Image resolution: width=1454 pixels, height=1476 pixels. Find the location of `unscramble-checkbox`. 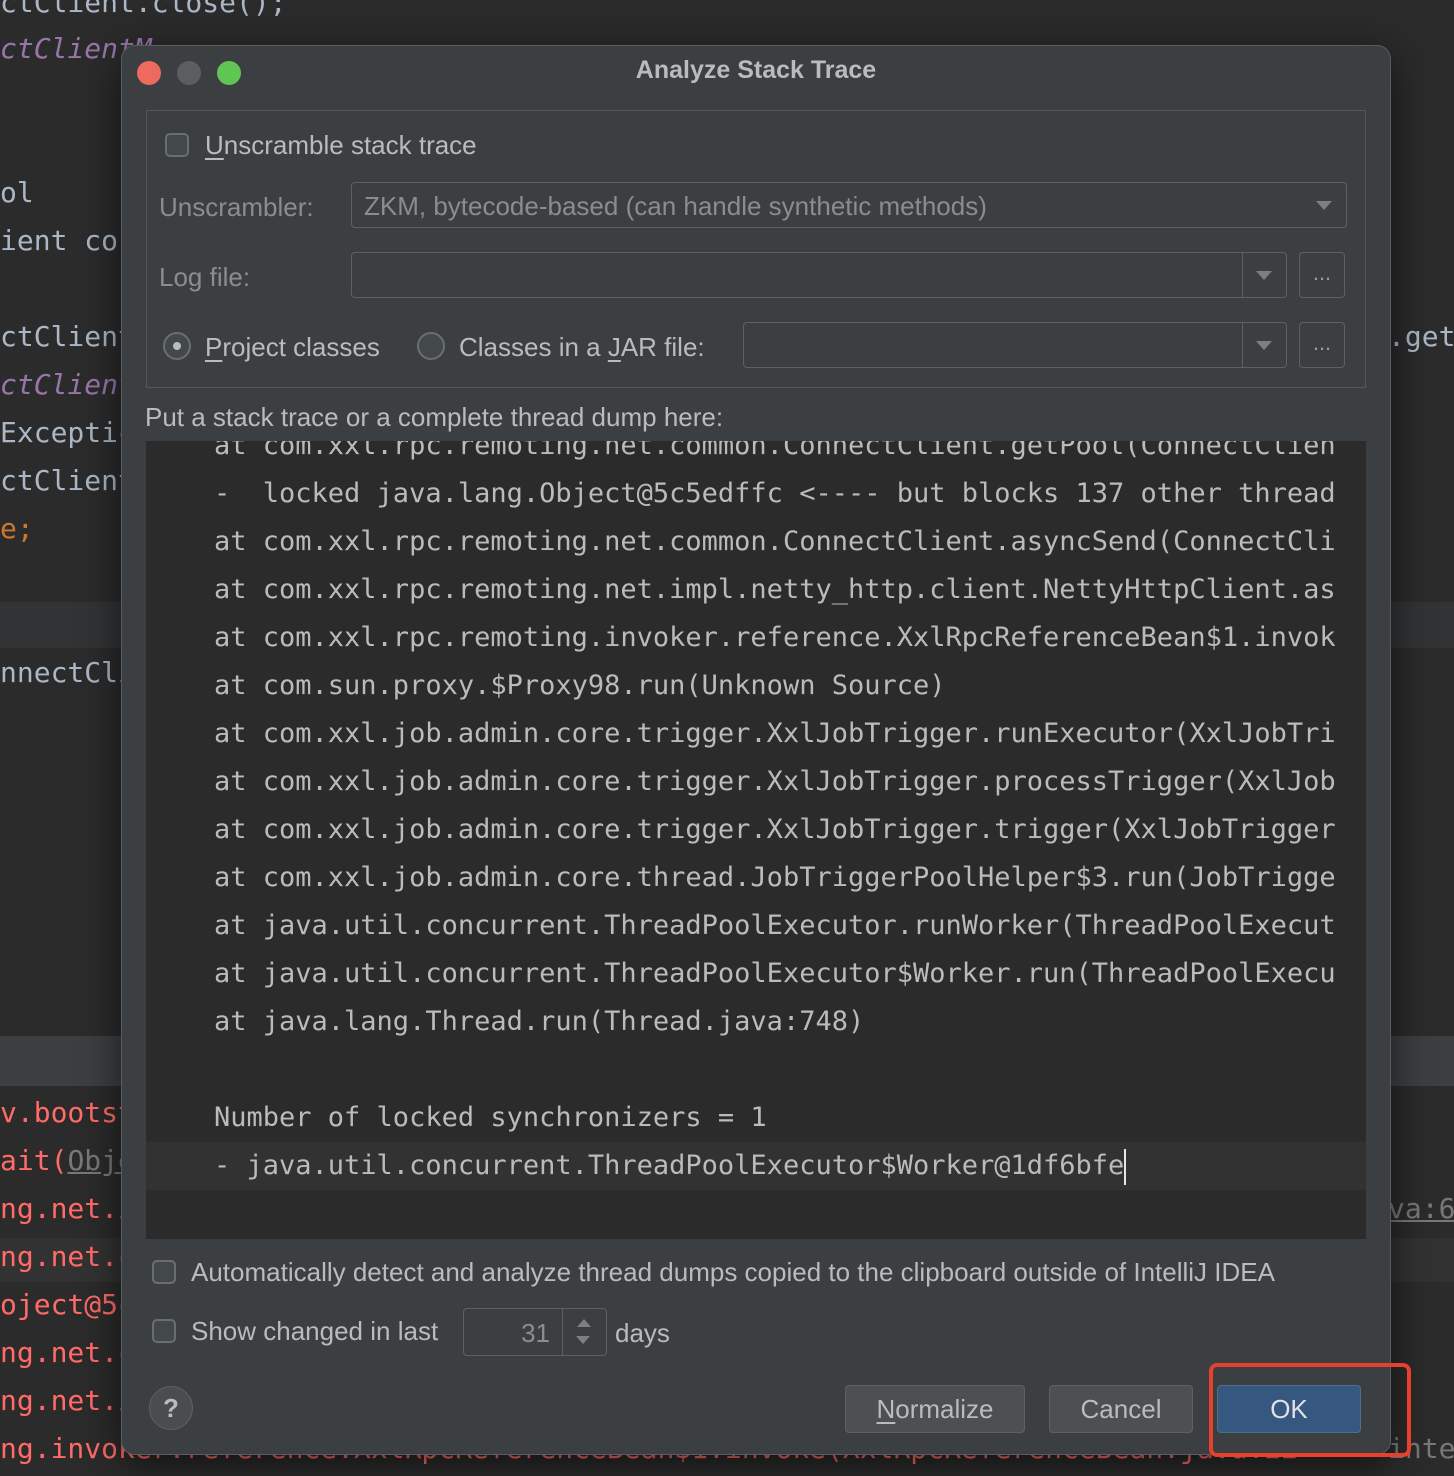

unscramble-checkbox is located at coordinates (177, 145).